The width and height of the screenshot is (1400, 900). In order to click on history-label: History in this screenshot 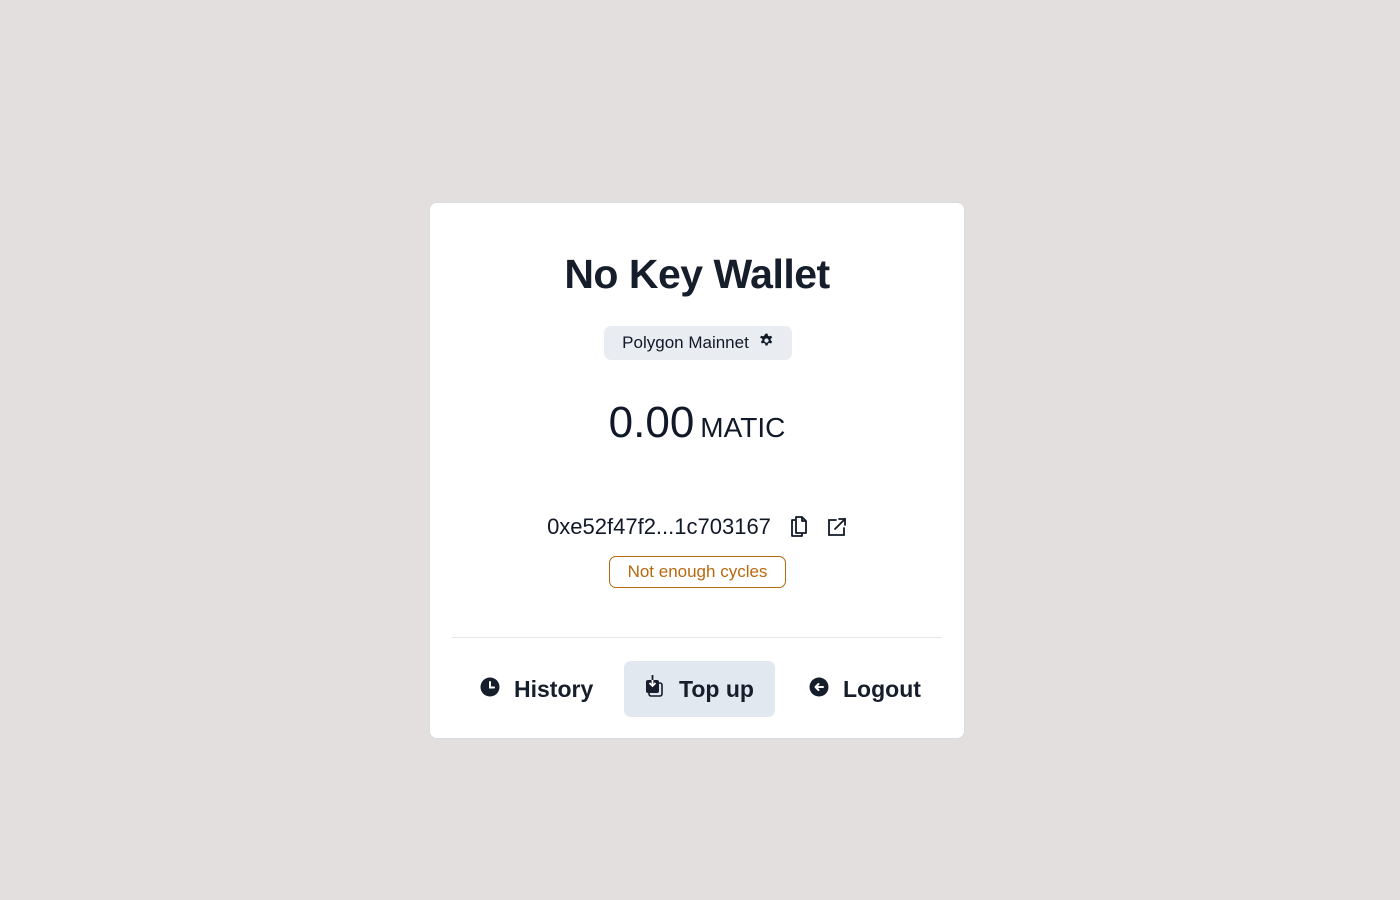, I will do `click(554, 688)`.